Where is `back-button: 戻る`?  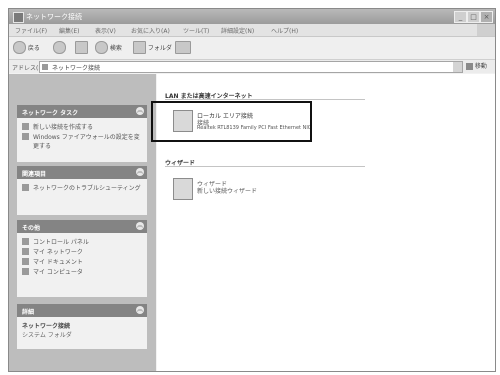 back-button: 戻る is located at coordinates (26, 48).